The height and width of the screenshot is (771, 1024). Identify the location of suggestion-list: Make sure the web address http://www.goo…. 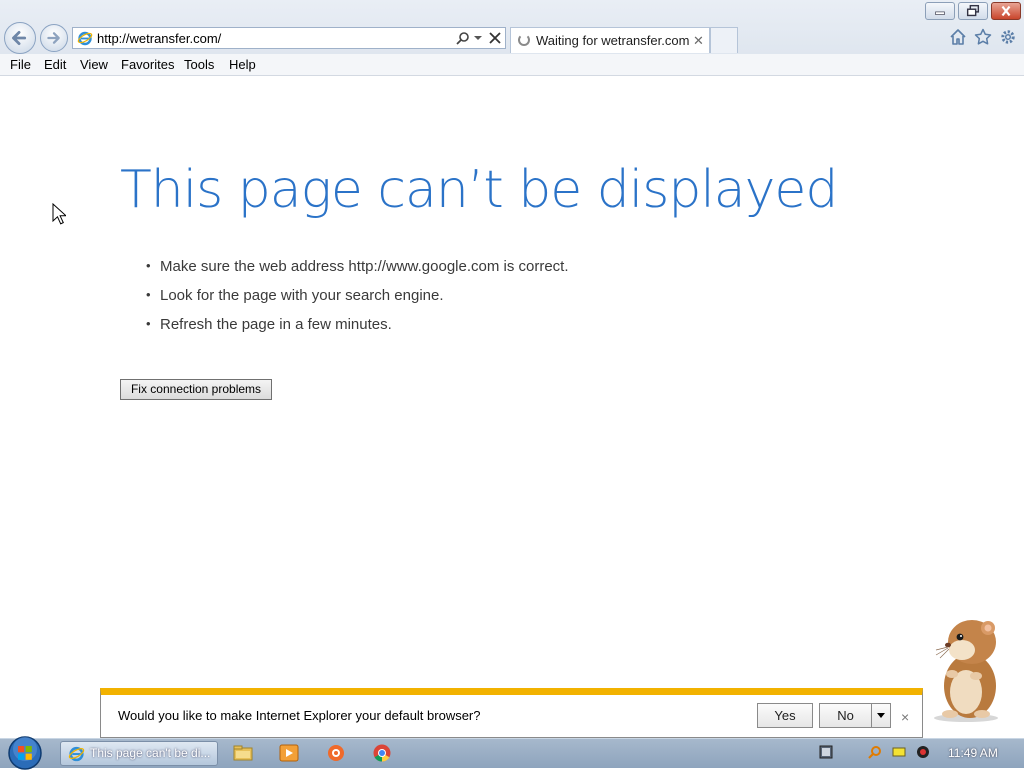
(357, 301).